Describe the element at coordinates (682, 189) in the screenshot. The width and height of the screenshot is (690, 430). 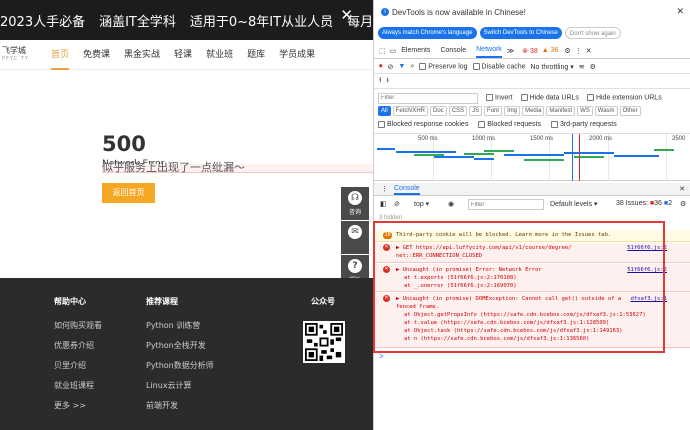
I see `drawer-close-icon: ✕` at that location.